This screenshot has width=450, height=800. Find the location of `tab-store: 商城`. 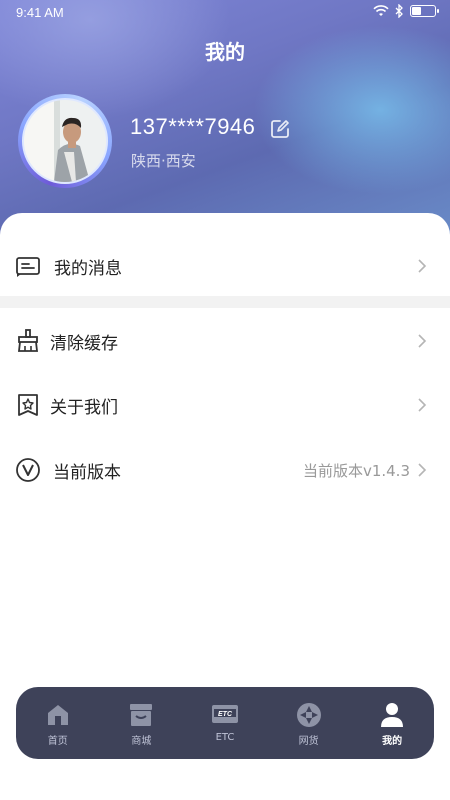

tab-store: 商城 is located at coordinates (142, 723).